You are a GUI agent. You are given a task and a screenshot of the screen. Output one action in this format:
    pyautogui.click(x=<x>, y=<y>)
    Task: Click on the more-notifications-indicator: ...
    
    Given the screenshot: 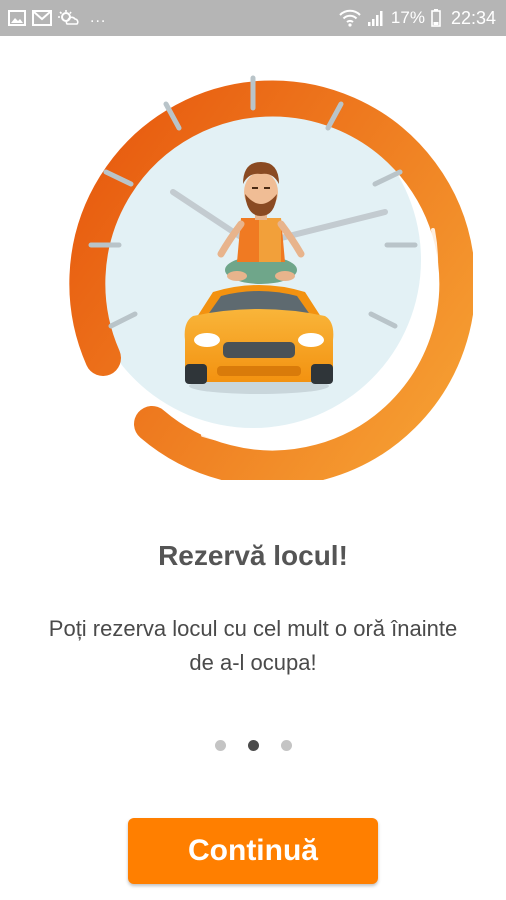 What is the action you would take?
    pyautogui.click(x=98, y=17)
    